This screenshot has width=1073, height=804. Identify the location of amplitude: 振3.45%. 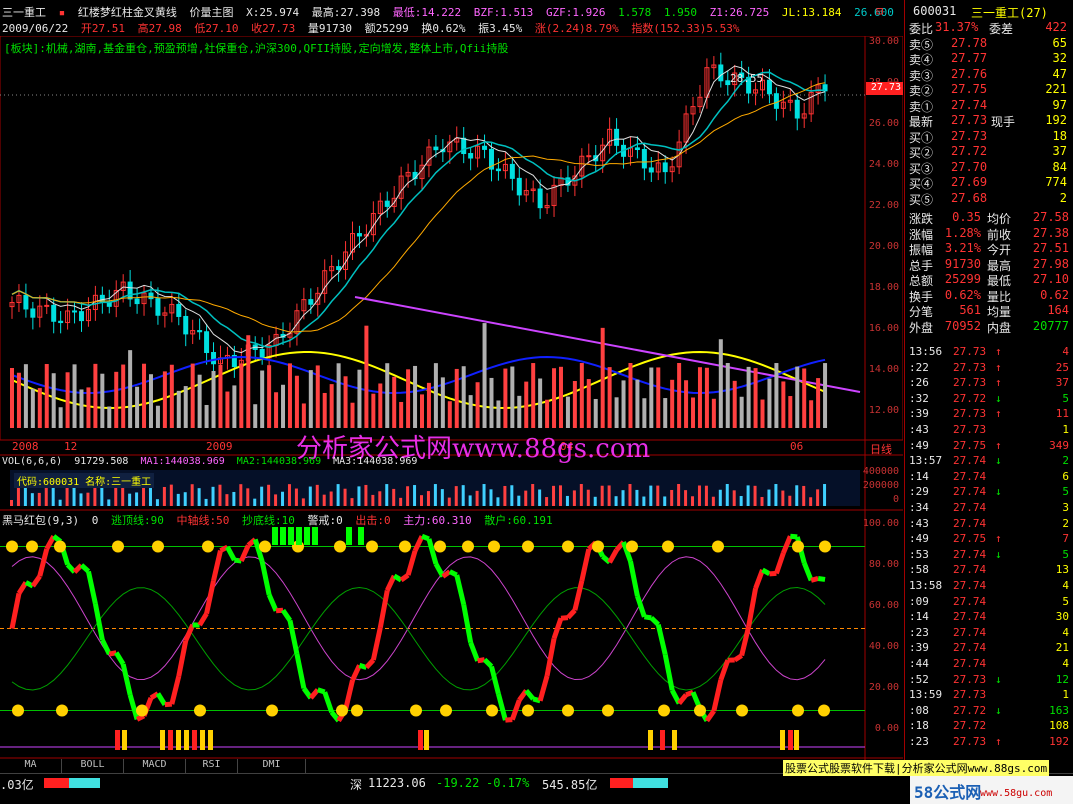
(500, 28).